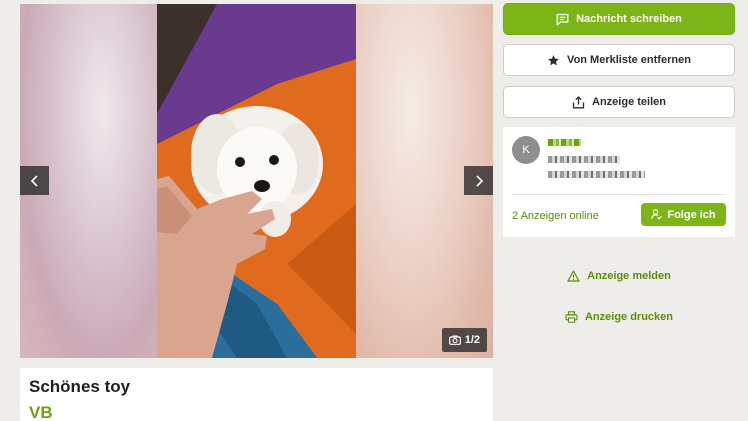  What do you see at coordinates (555, 216) in the screenshot?
I see `seller-ads-online-link: 2 Anzeigen online` at bounding box center [555, 216].